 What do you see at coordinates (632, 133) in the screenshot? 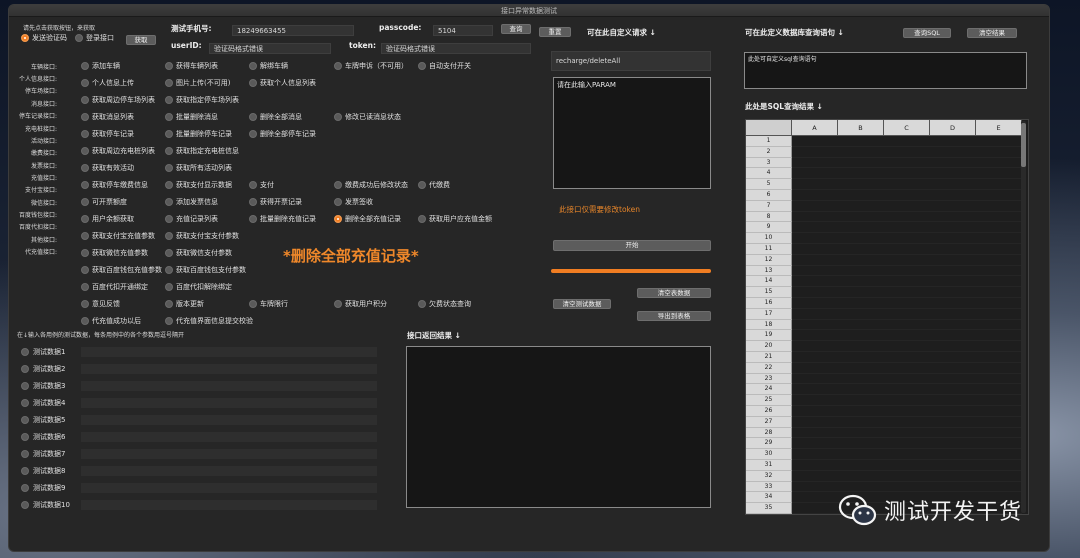
I see `param-textarea: 请在此输入PARAM` at bounding box center [632, 133].